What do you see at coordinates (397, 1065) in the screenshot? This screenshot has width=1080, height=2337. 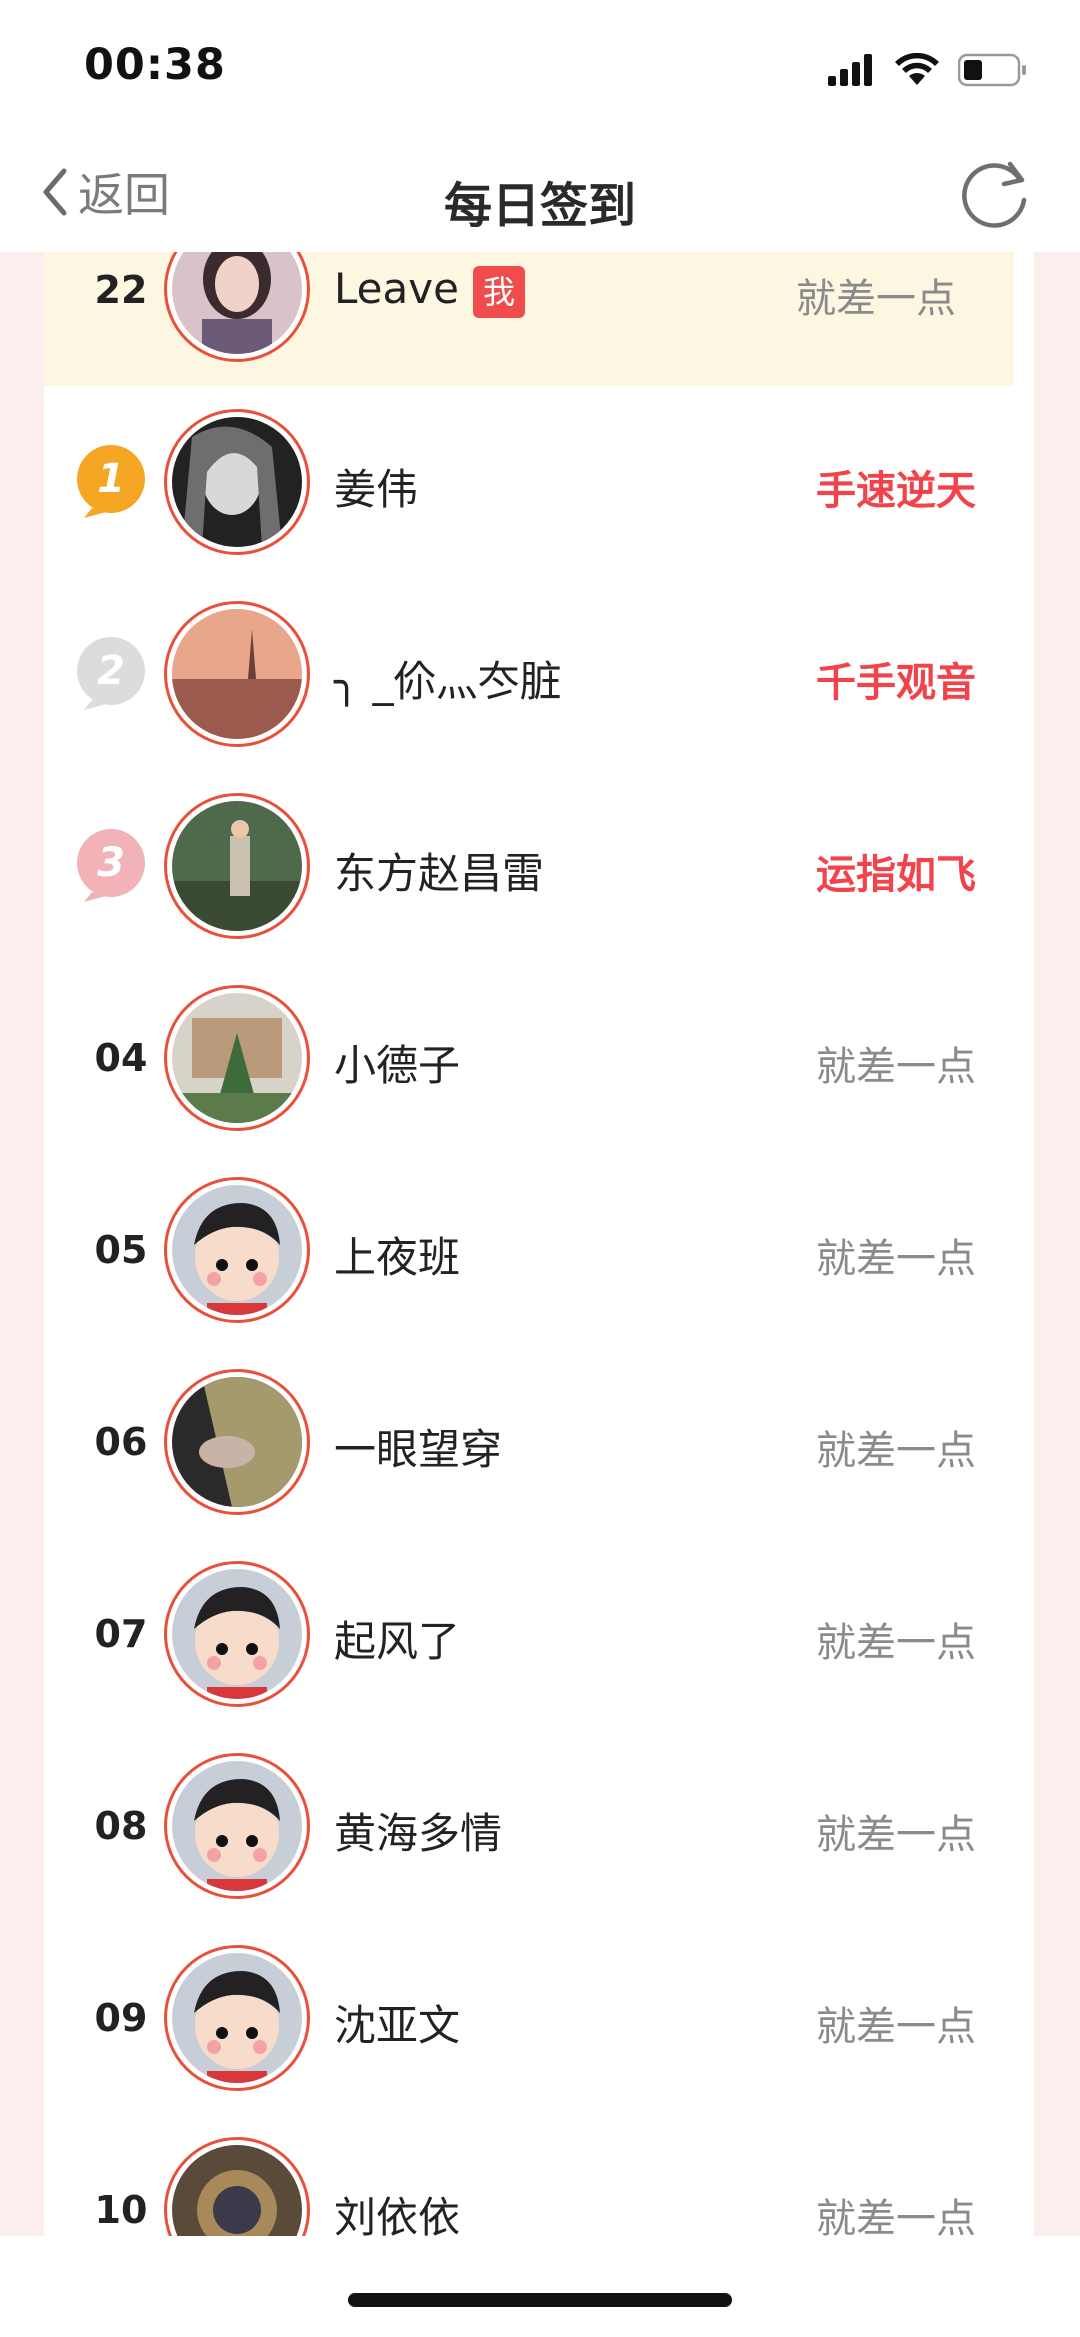 I see `user-name: 小德子` at bounding box center [397, 1065].